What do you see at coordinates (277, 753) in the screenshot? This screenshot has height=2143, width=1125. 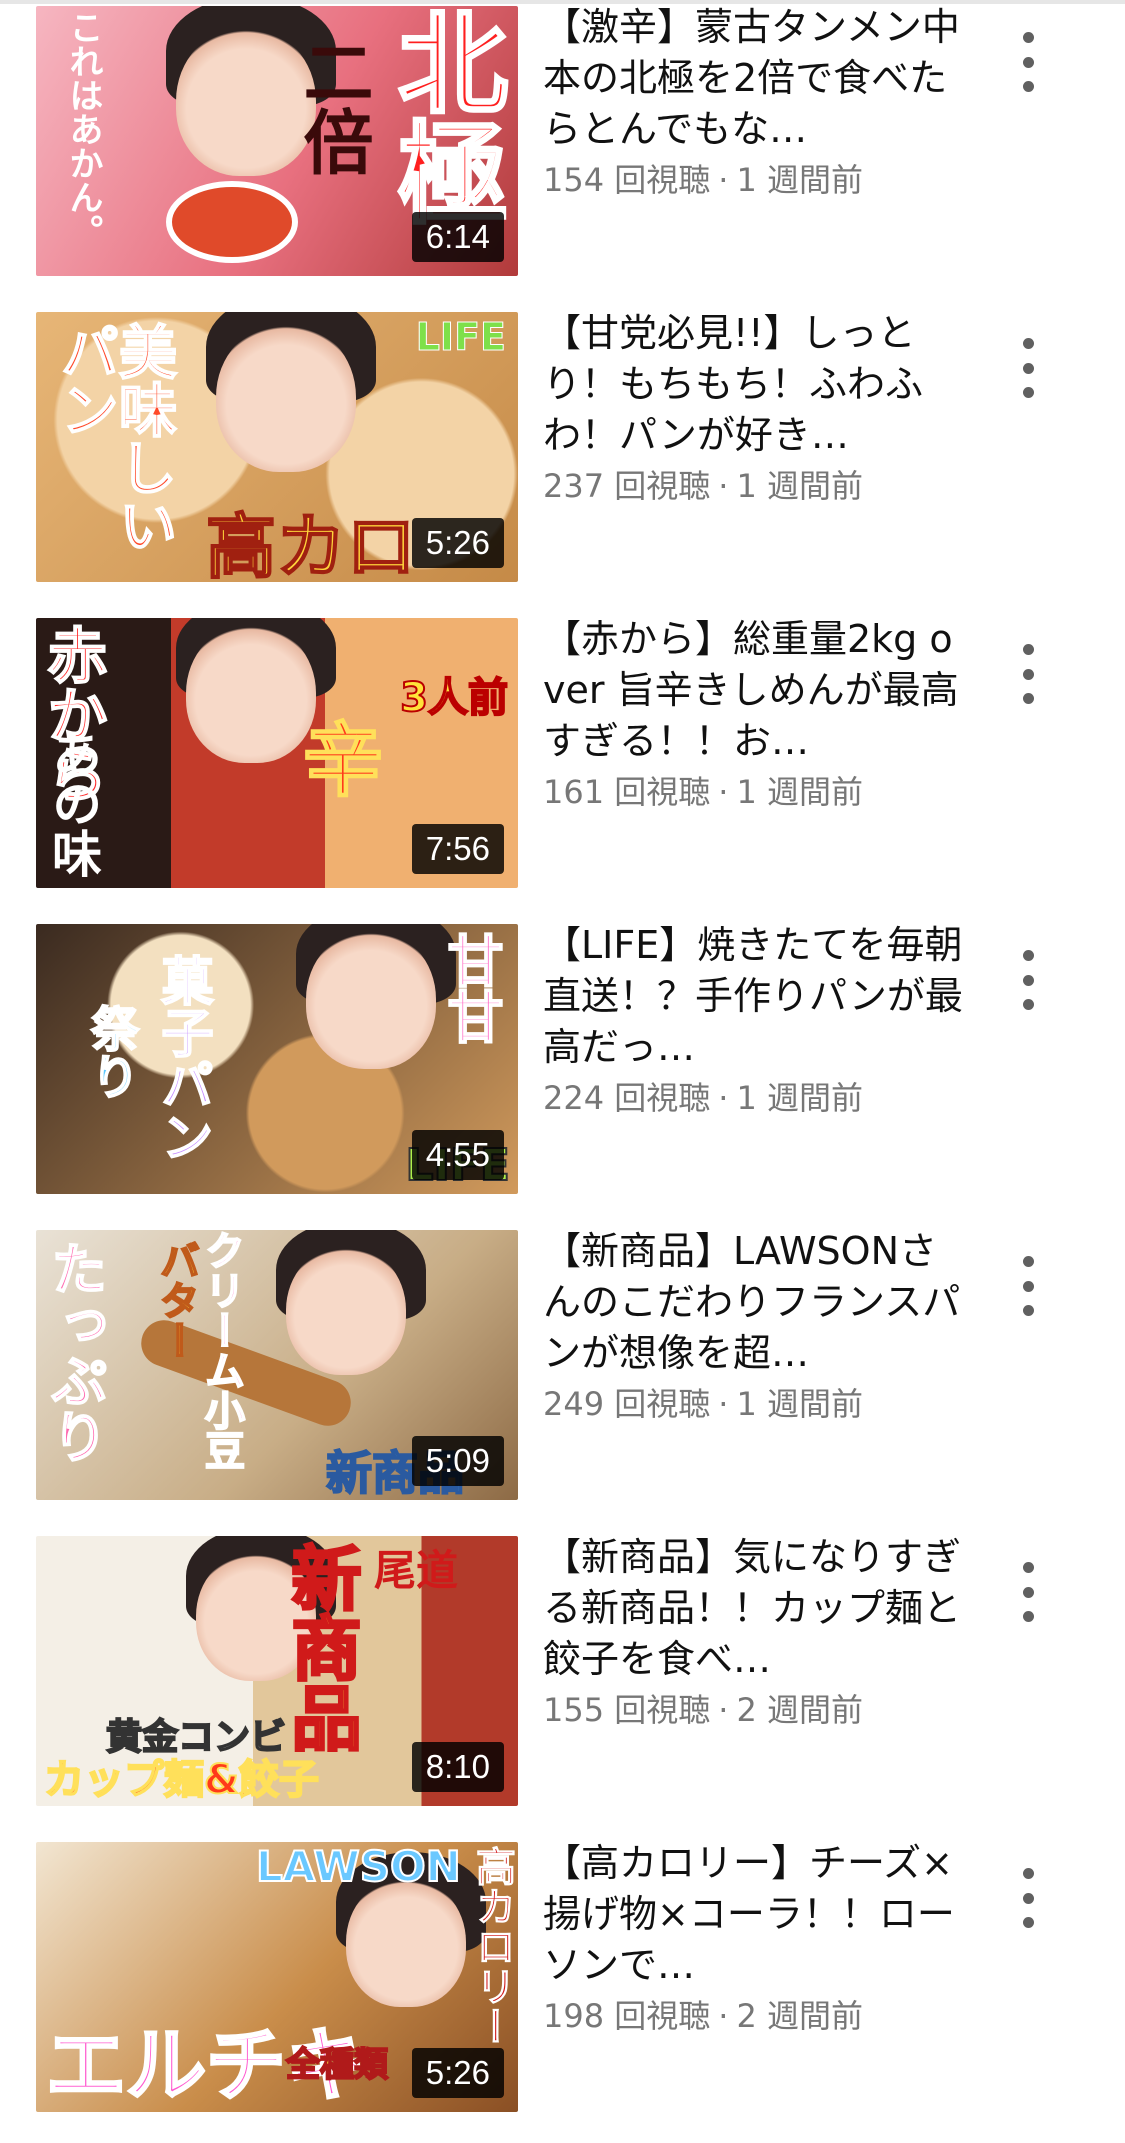 I see `video-thumbnail: 赤から あの味辛 3人前 7:56` at bounding box center [277, 753].